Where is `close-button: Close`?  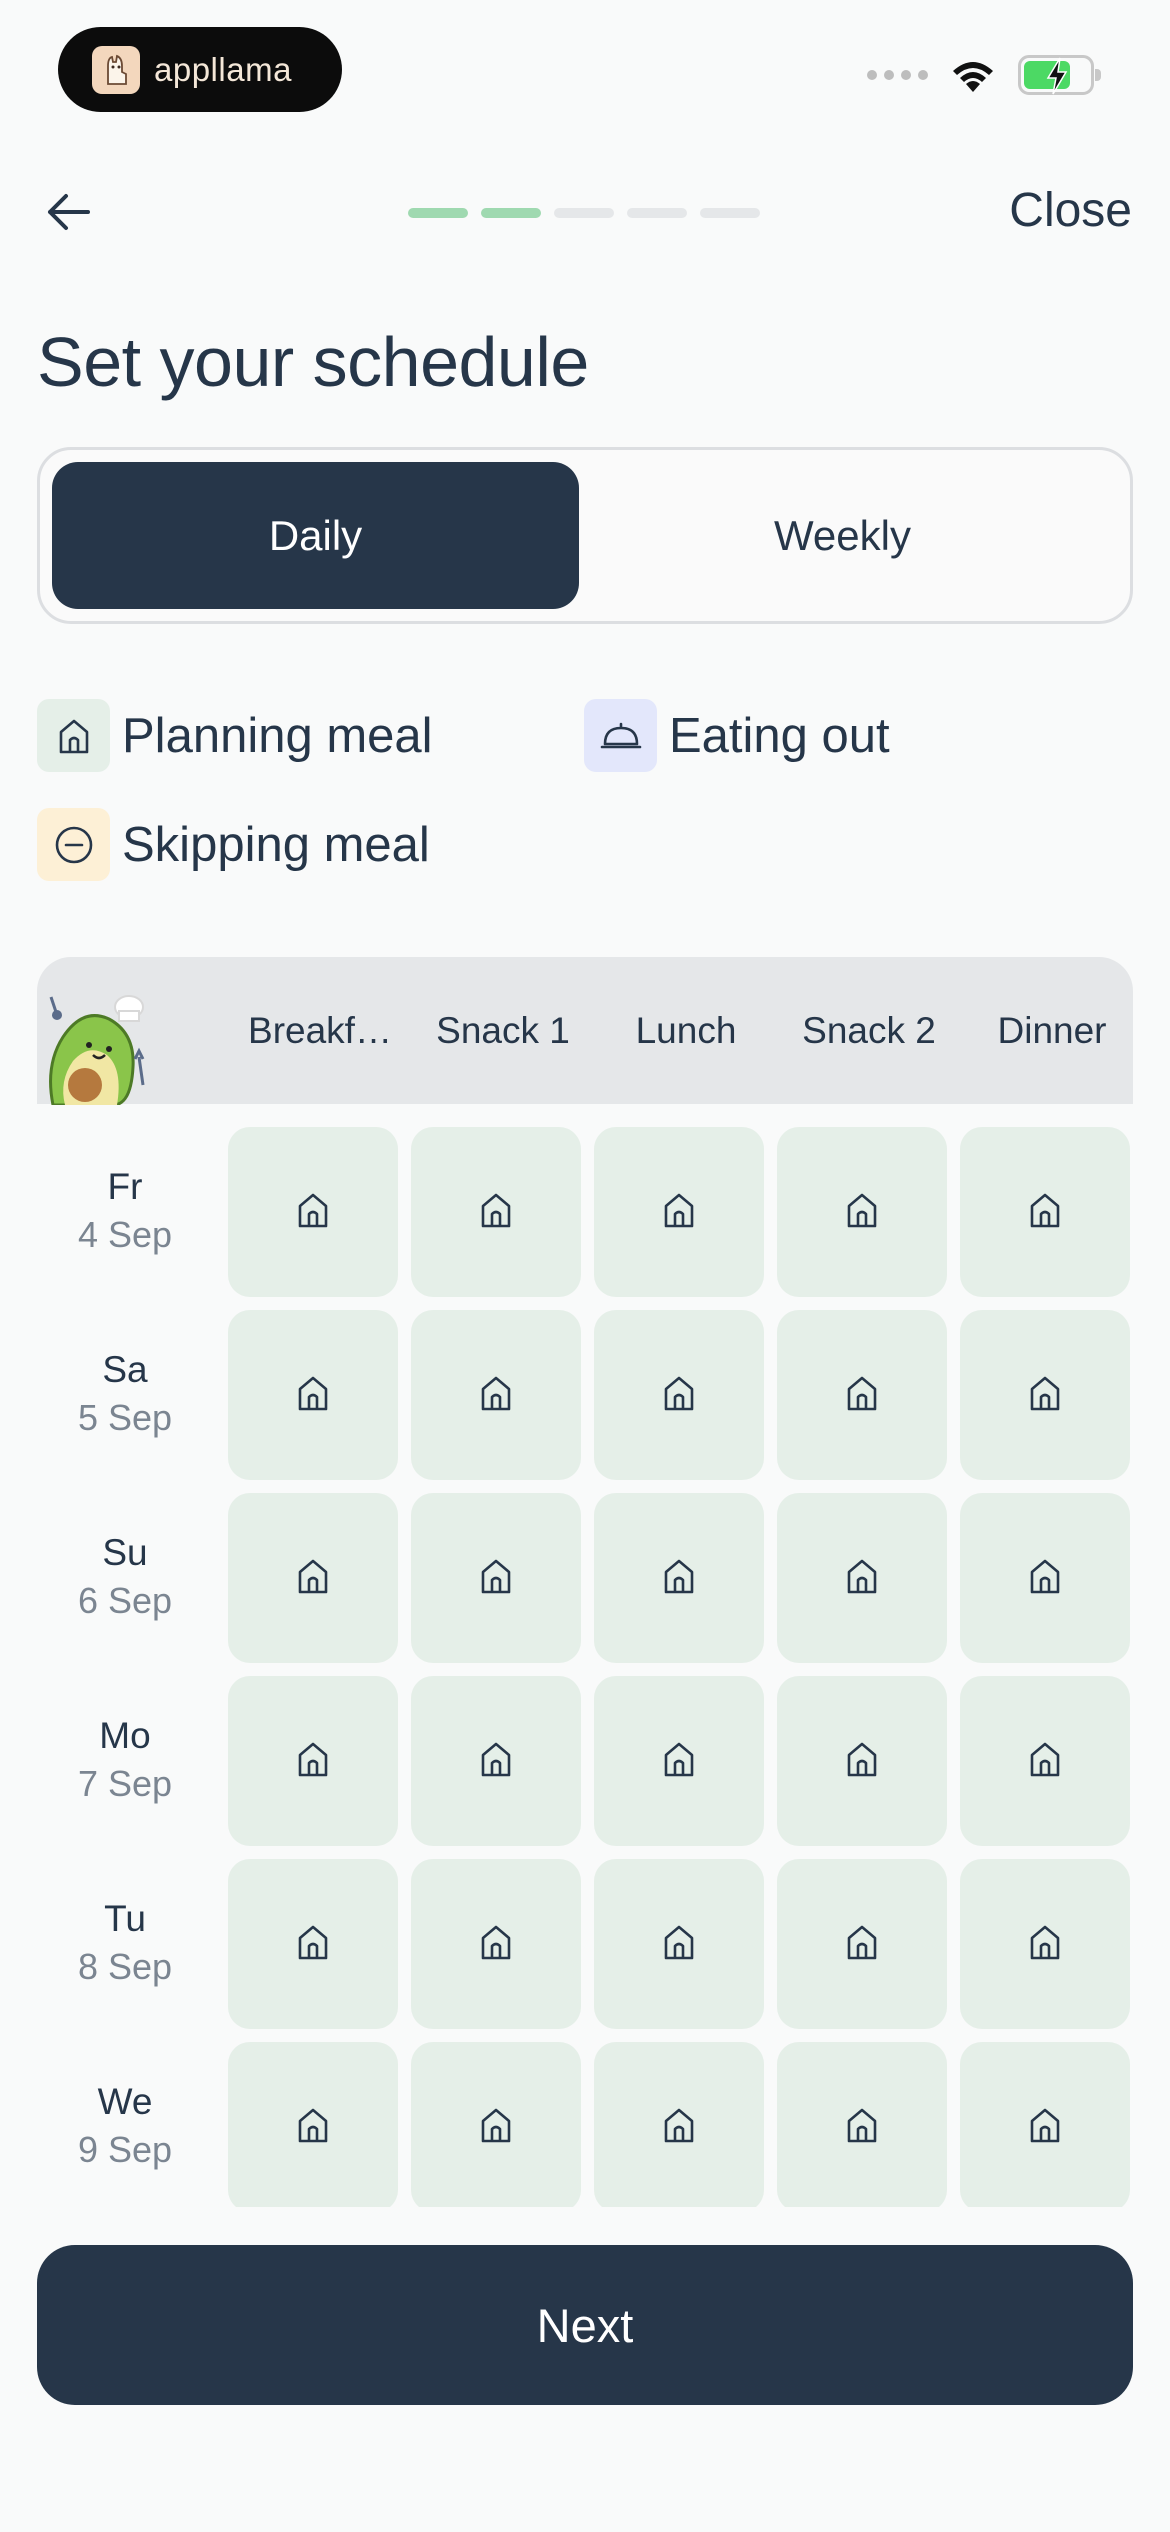
close-button: Close is located at coordinates (1070, 210).